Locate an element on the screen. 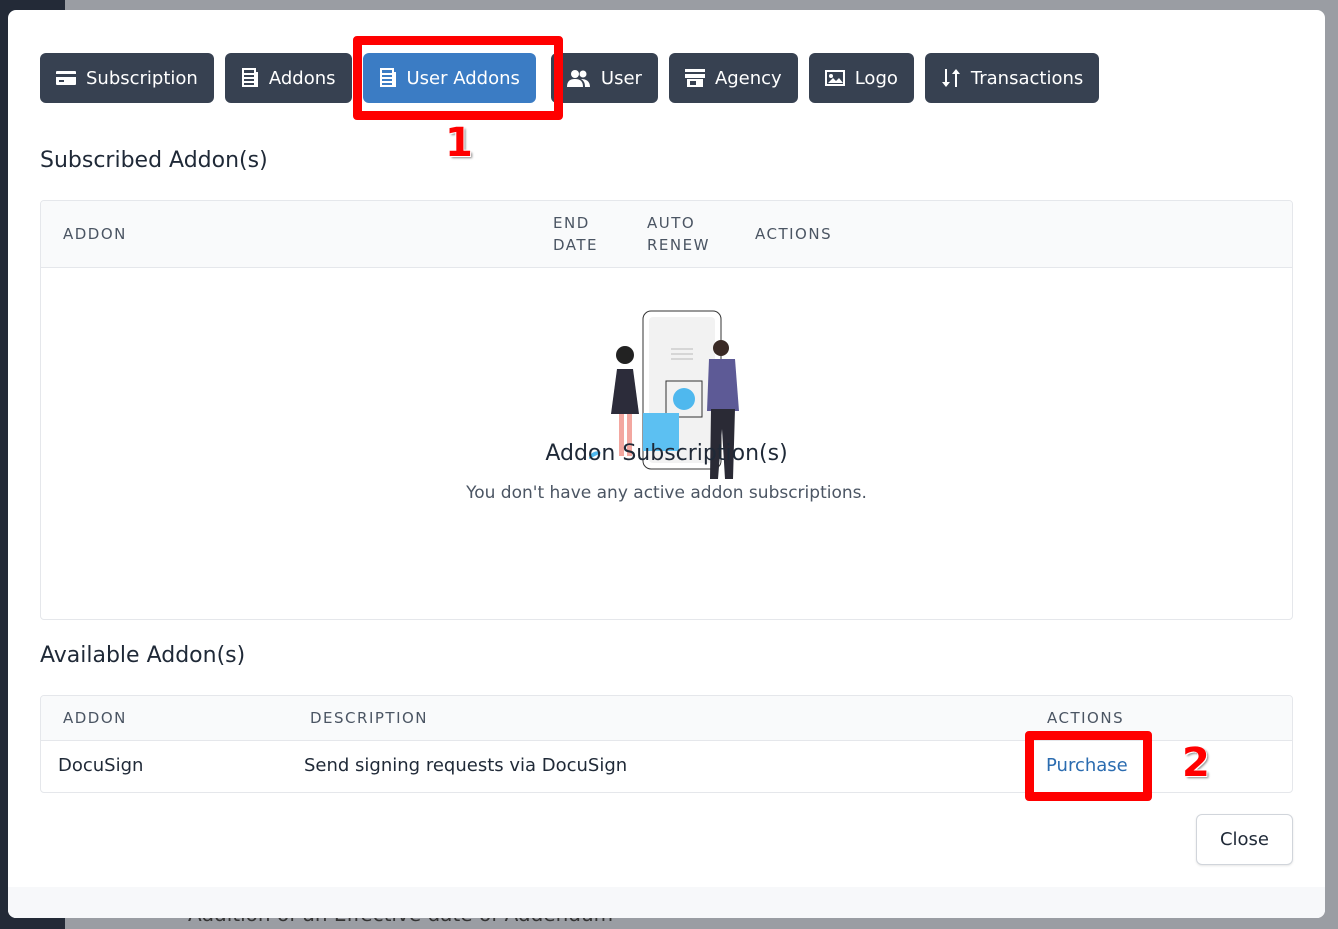 The width and height of the screenshot is (1338, 929). tab-agency: Agency is located at coordinates (733, 78).